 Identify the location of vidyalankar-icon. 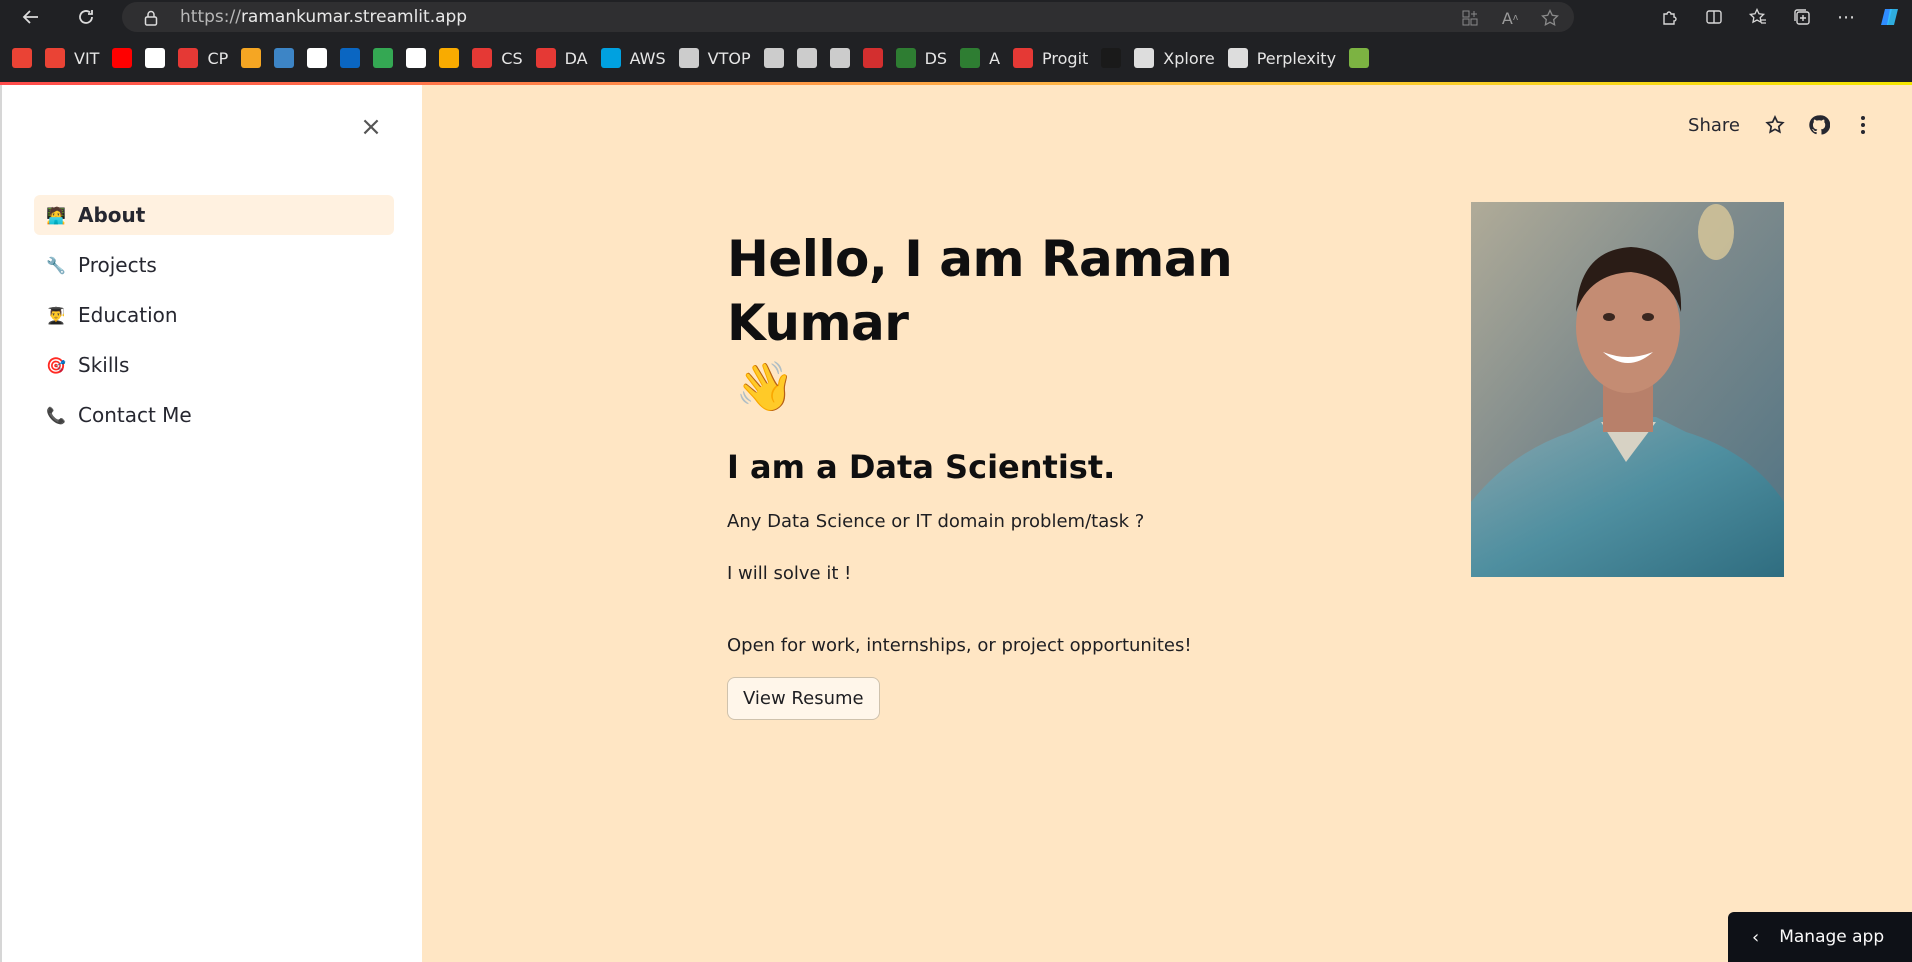
(317, 58).